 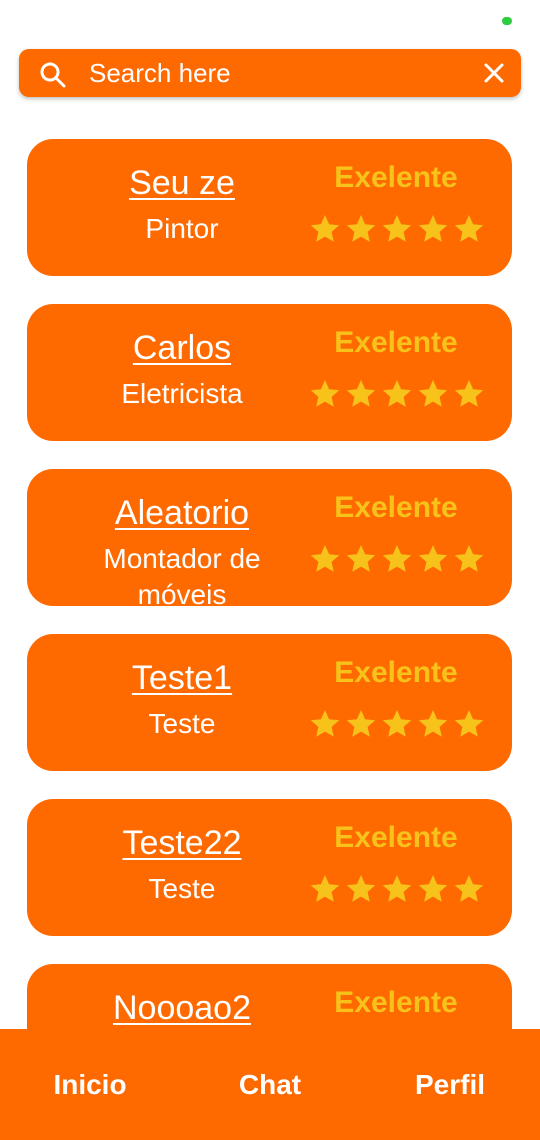 What do you see at coordinates (450, 1085) in the screenshot?
I see `nav-profile-tab: Perfil` at bounding box center [450, 1085].